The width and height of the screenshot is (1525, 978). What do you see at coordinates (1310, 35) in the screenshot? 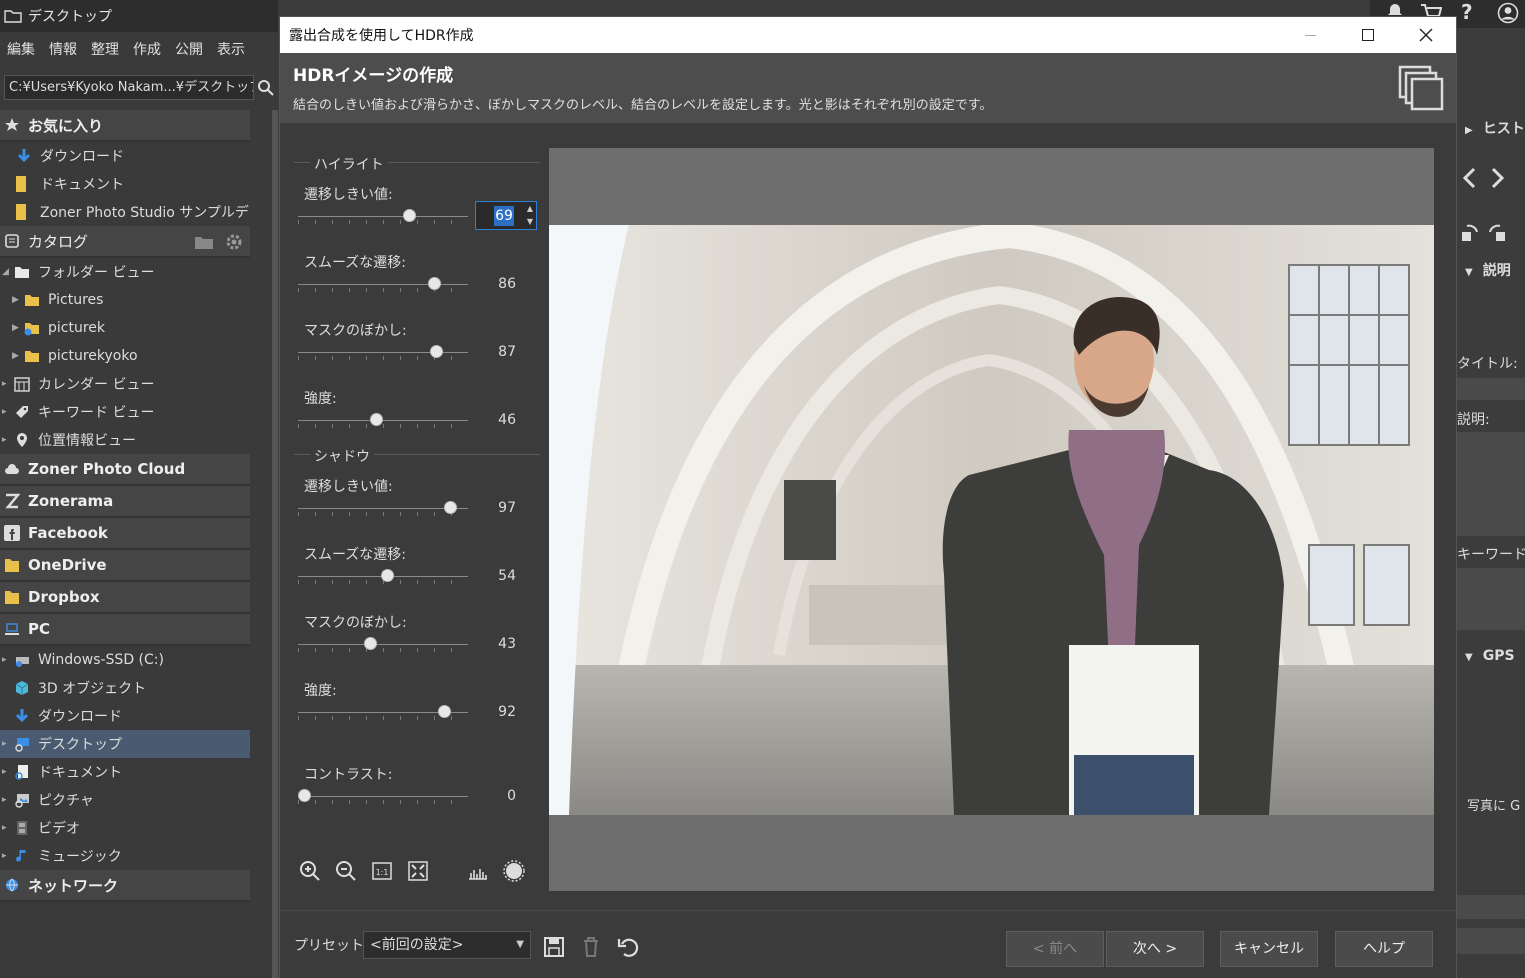
I see `minimize-button` at bounding box center [1310, 35].